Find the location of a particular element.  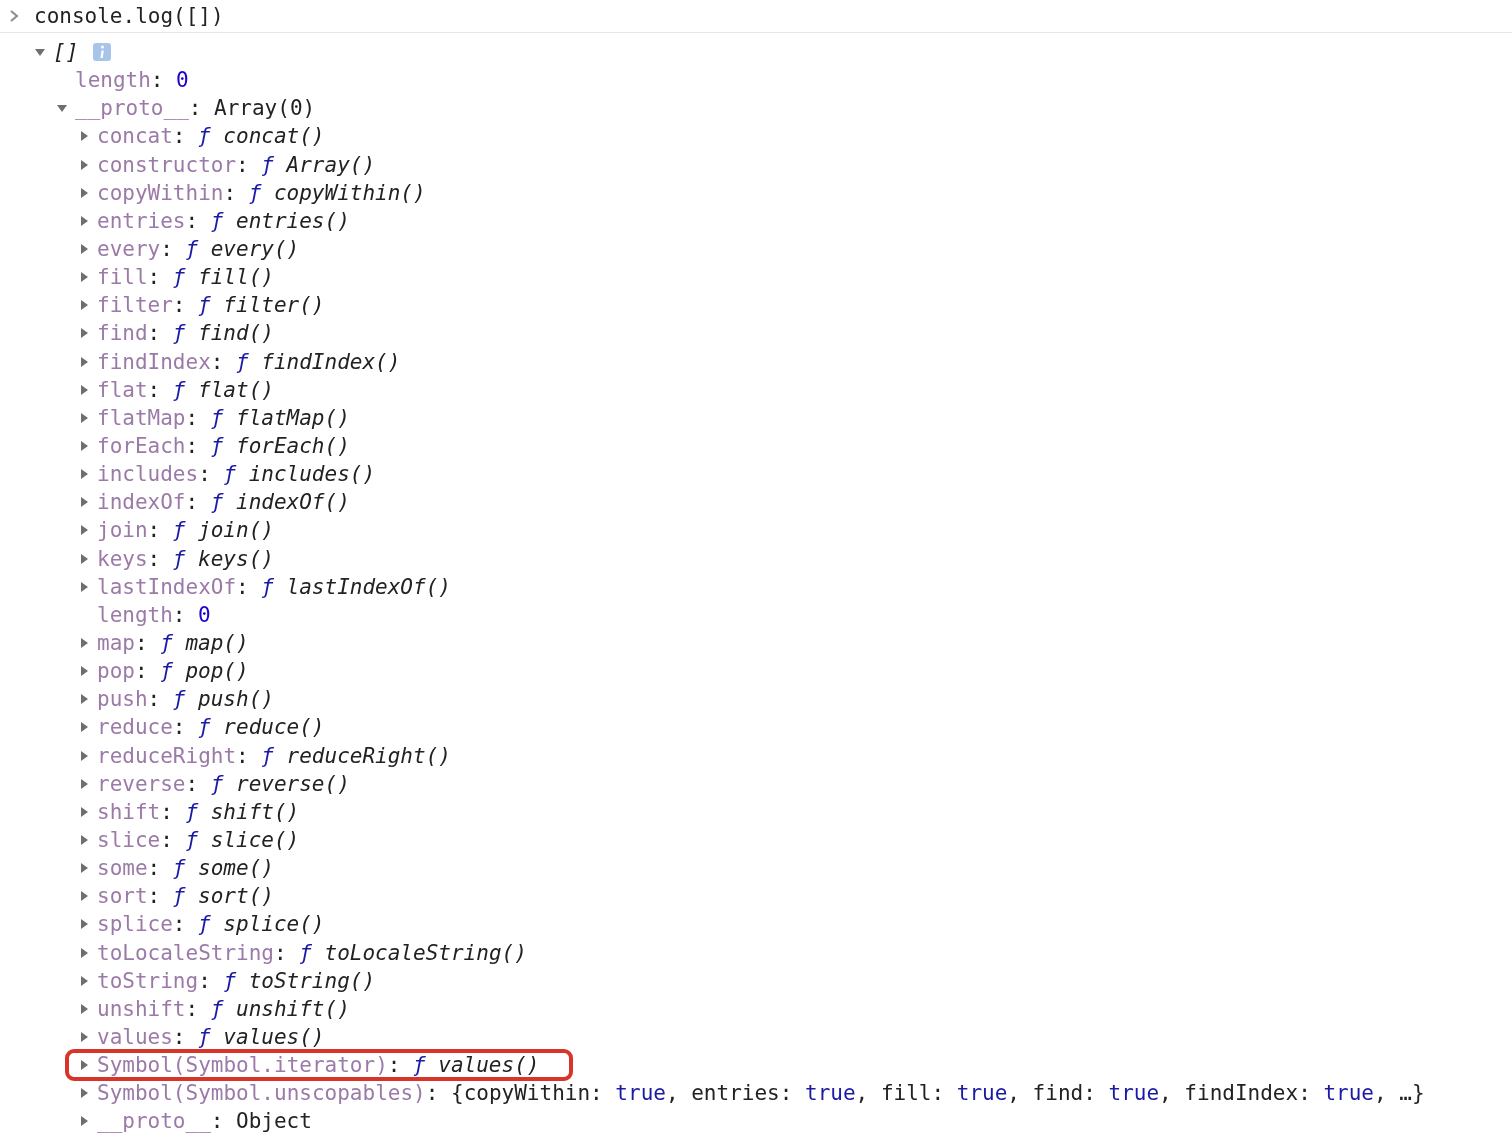

function-name: reduceRight() is located at coordinates (368, 755).